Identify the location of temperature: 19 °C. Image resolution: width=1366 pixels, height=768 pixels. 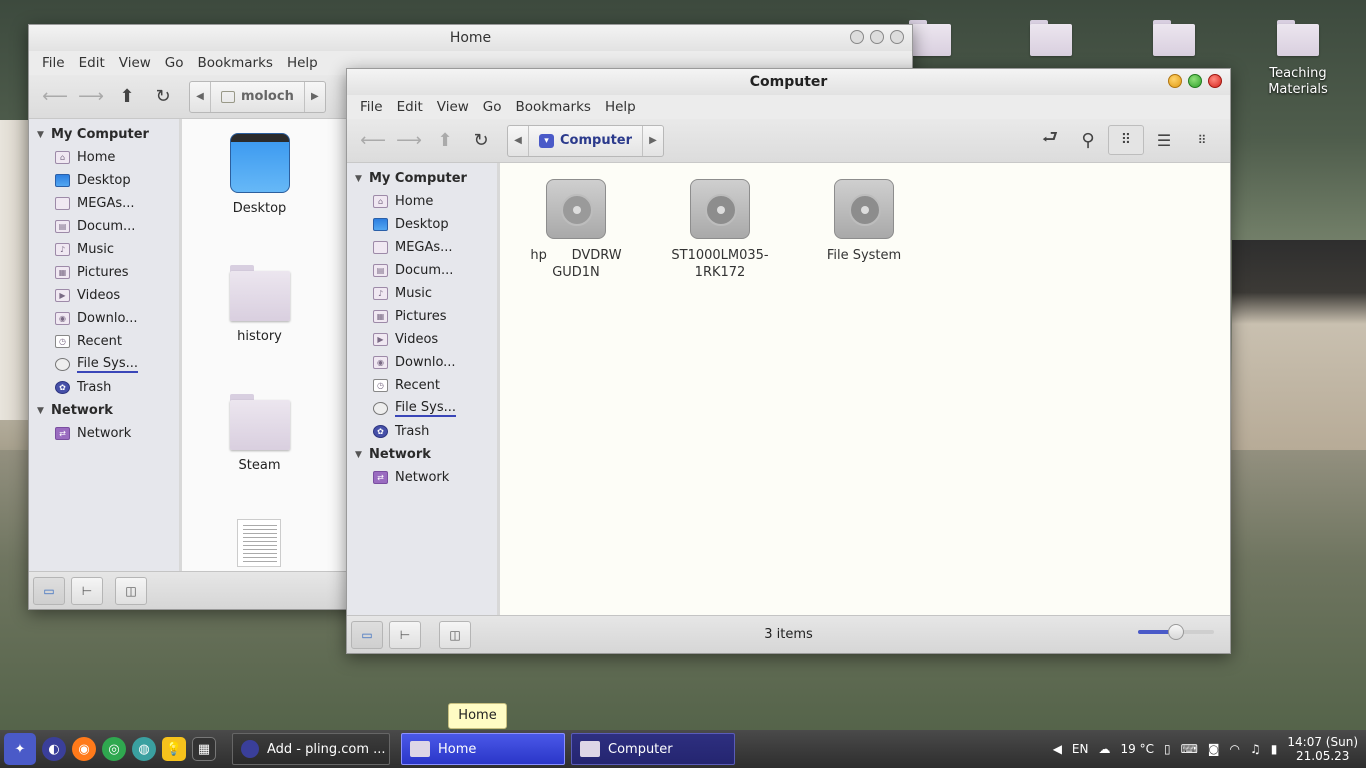
(1136, 749).